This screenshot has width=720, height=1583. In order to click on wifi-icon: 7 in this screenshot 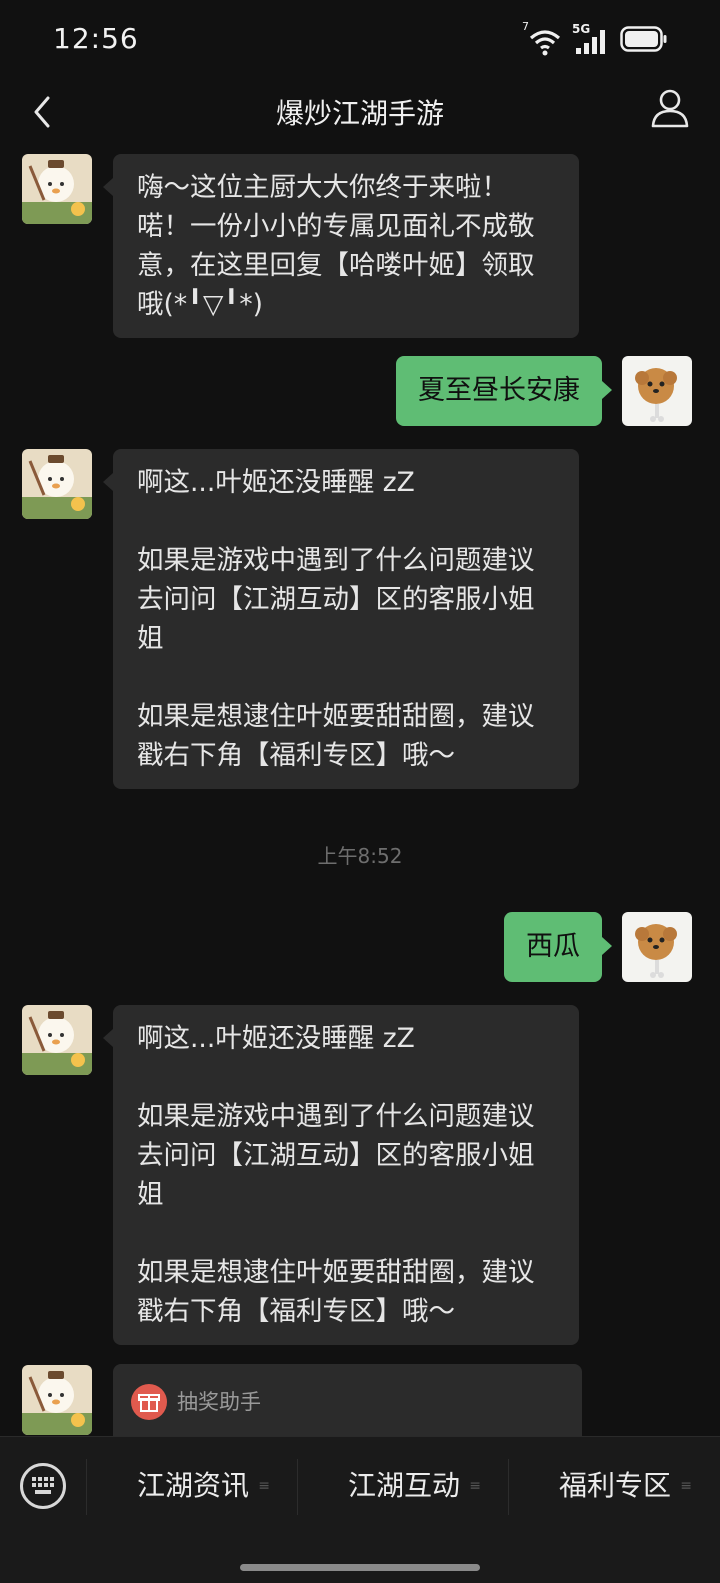, I will do `click(542, 38)`.